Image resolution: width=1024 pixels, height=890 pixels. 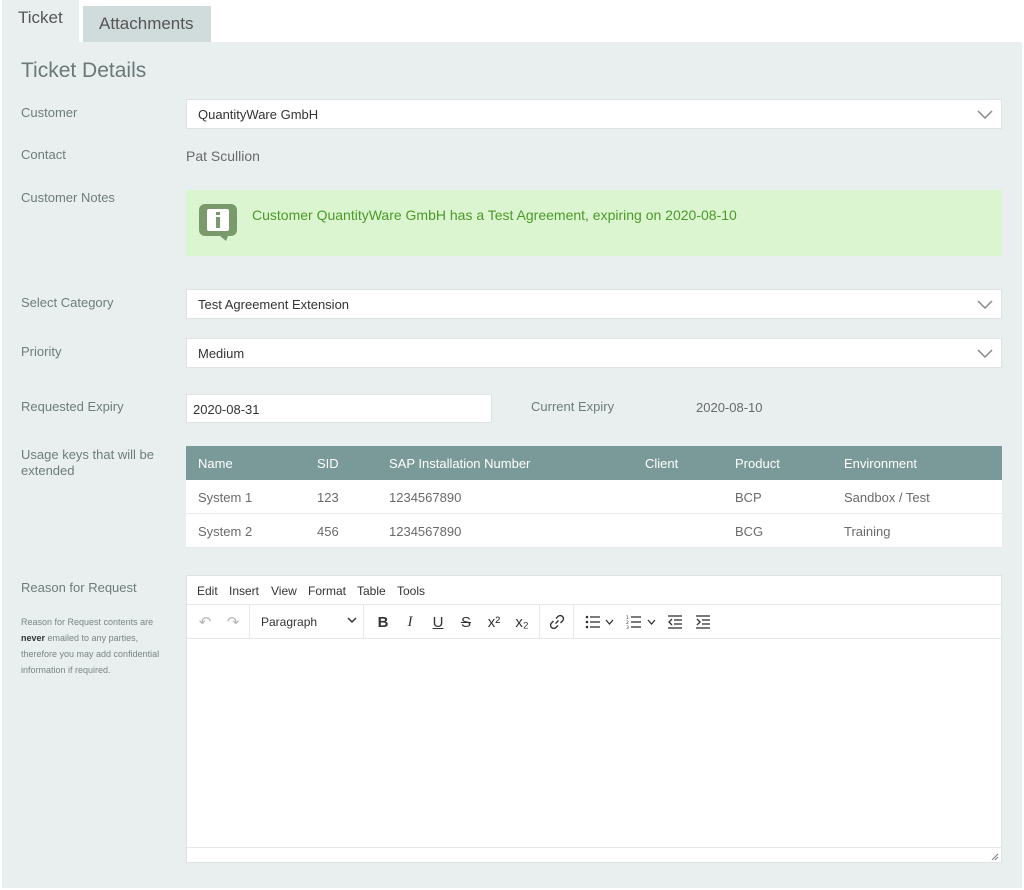 What do you see at coordinates (328, 497) in the screenshot?
I see `cell-sid: 123` at bounding box center [328, 497].